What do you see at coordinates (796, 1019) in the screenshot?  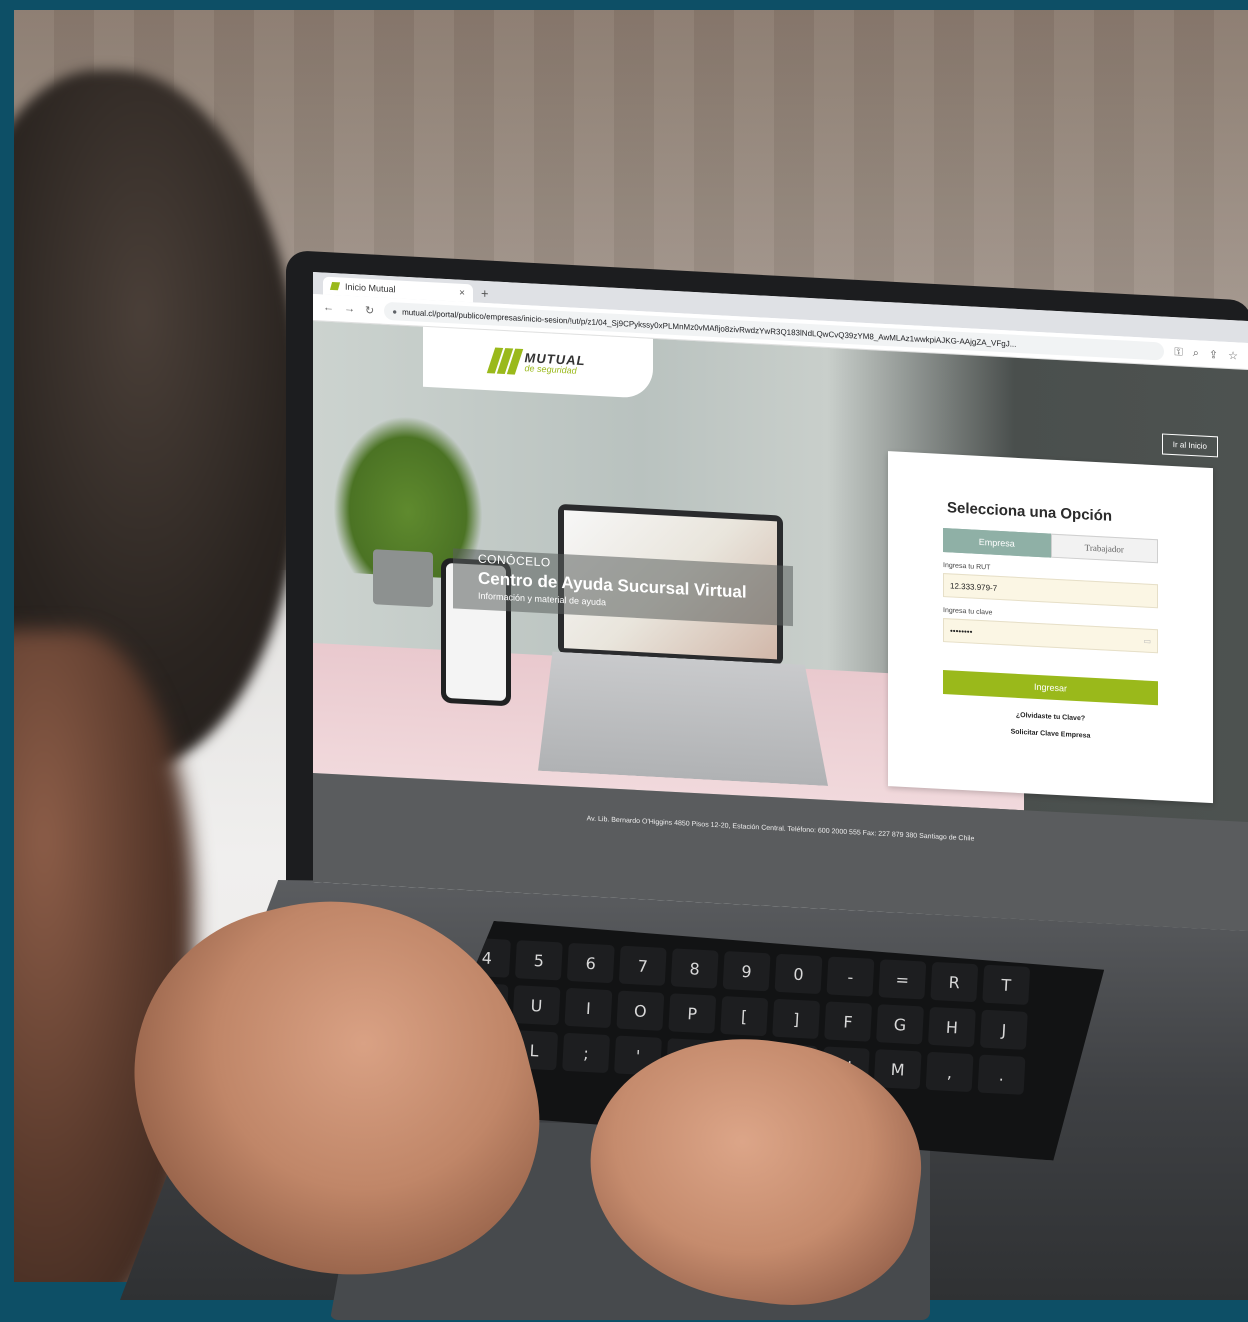 I see `keyboard-key: ]` at bounding box center [796, 1019].